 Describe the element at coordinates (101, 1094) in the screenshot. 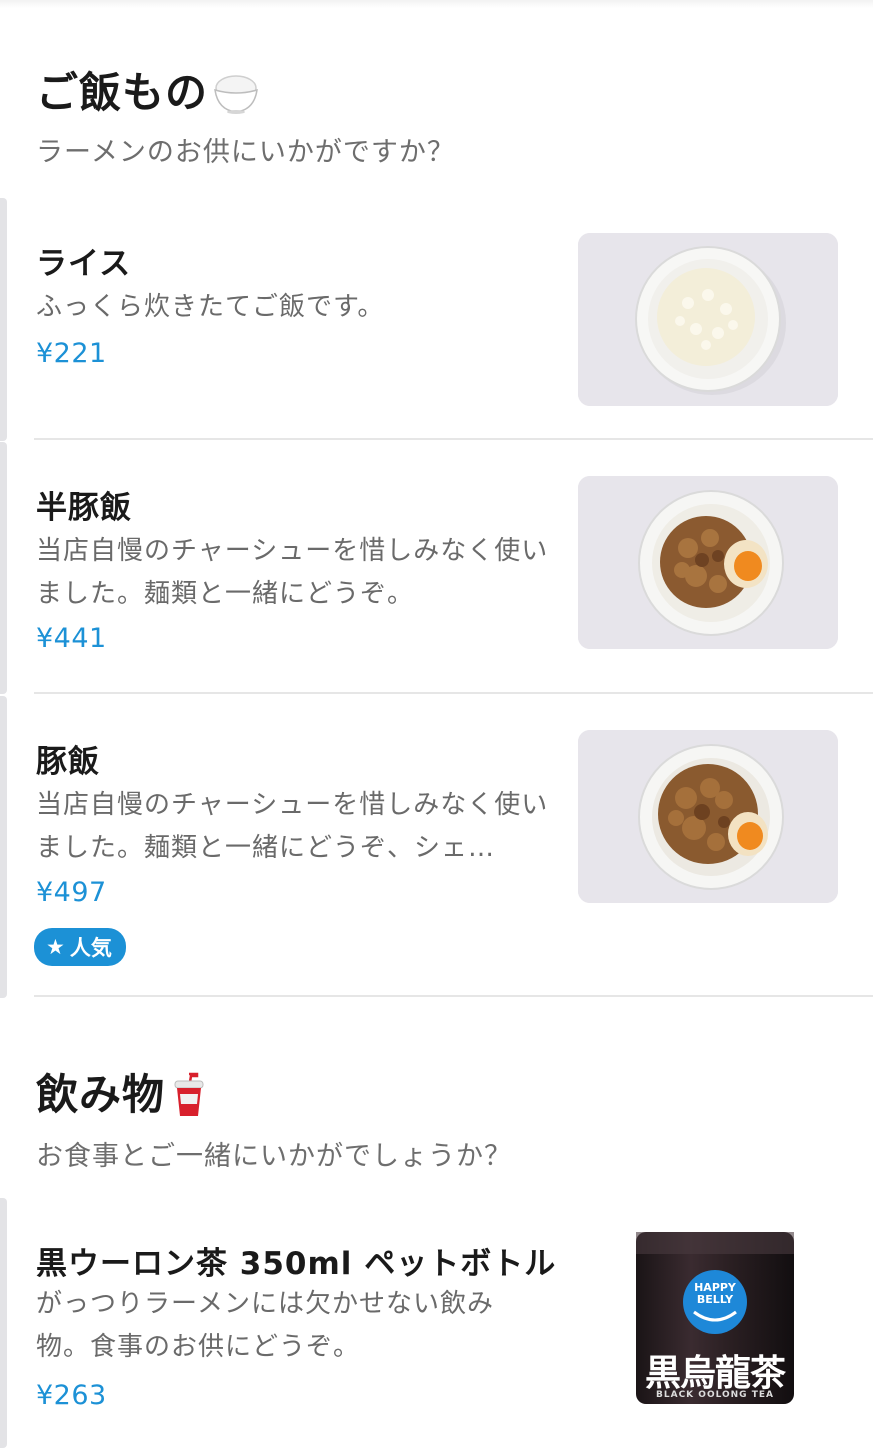

I see `section-title-text: 飲み物` at that location.